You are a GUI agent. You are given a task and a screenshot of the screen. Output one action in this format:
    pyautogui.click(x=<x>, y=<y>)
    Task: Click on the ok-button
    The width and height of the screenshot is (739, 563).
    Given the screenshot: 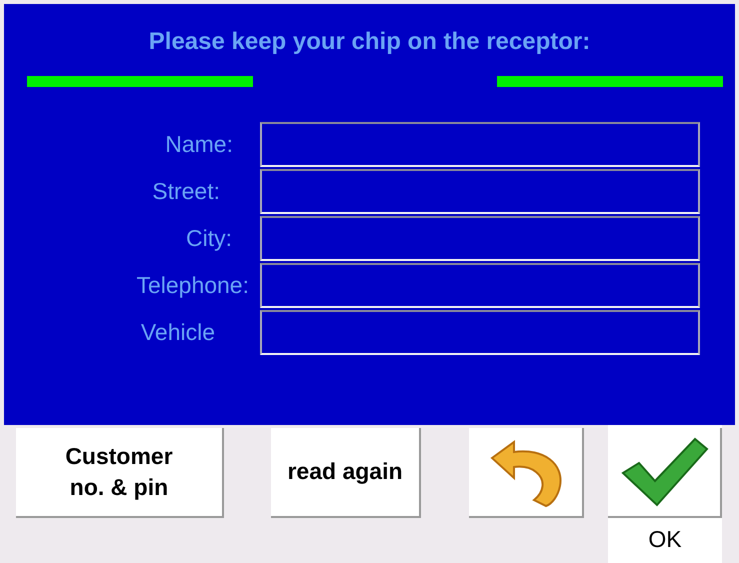 What is the action you would take?
    pyautogui.click(x=665, y=473)
    